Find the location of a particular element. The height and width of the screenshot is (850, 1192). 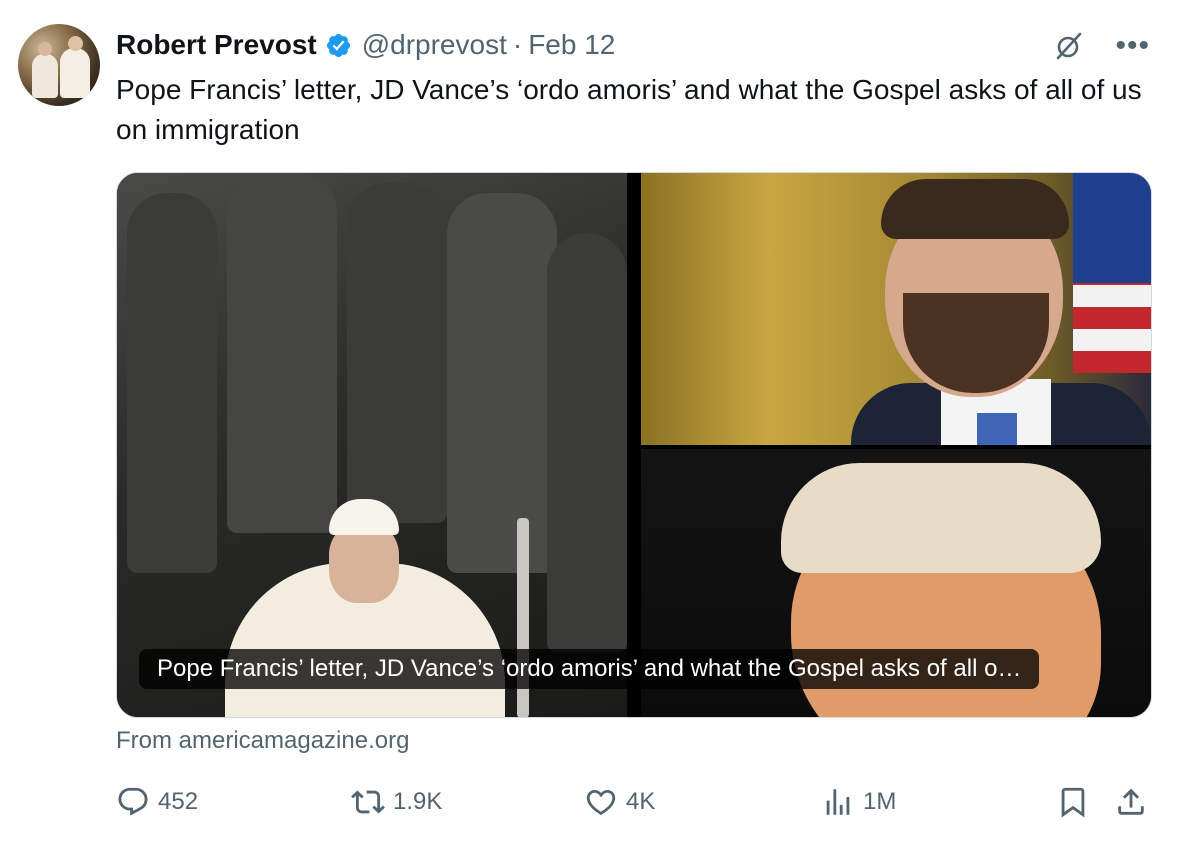

repost-count: 1.9K is located at coordinates (418, 801).